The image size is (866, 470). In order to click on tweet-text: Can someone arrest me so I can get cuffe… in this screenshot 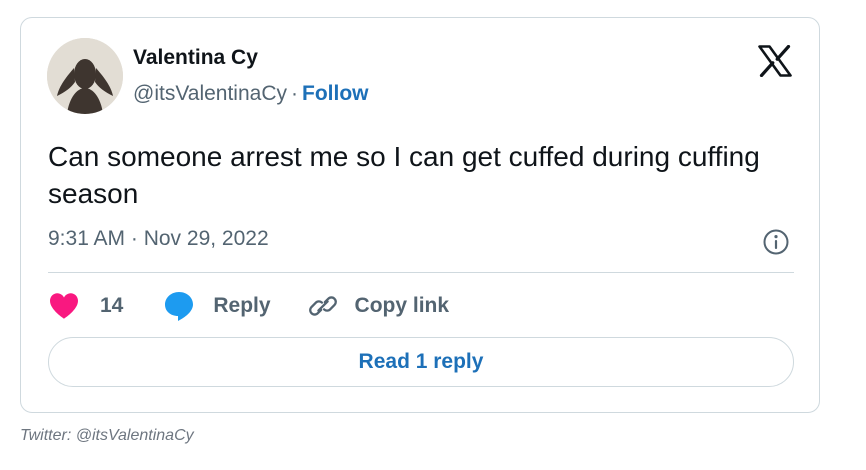, I will do `click(404, 175)`.